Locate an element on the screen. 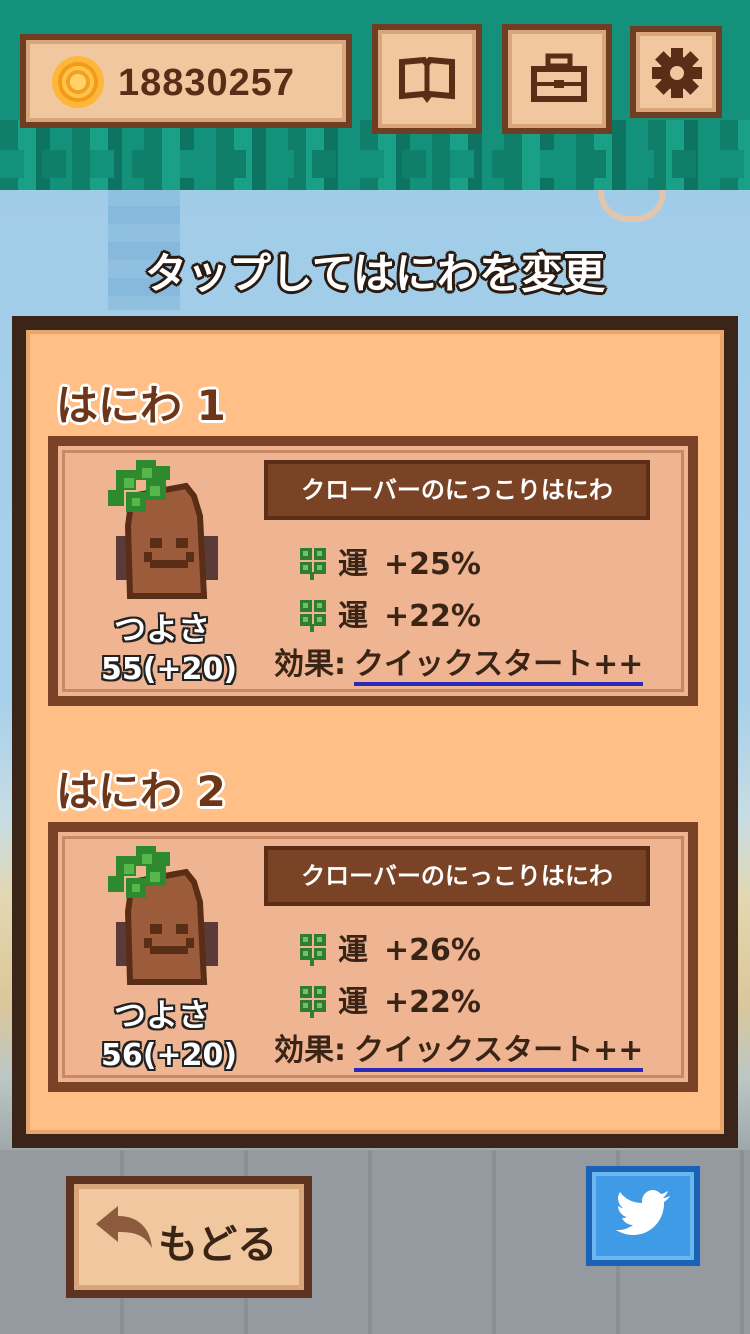 The width and height of the screenshot is (750, 1334). stat-value: +26% is located at coordinates (432, 950).